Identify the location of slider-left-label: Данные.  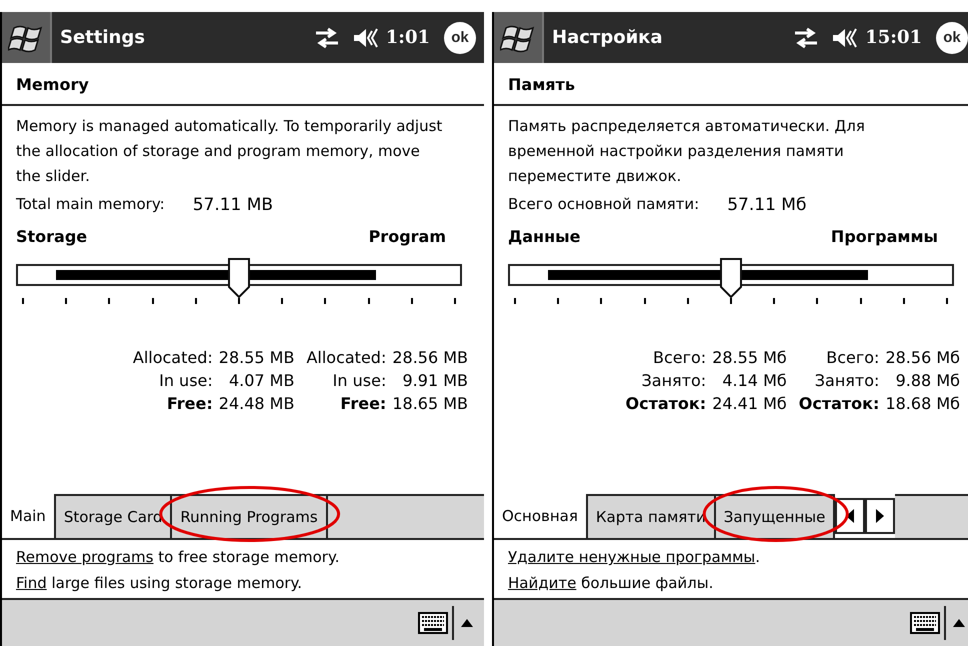
(544, 236).